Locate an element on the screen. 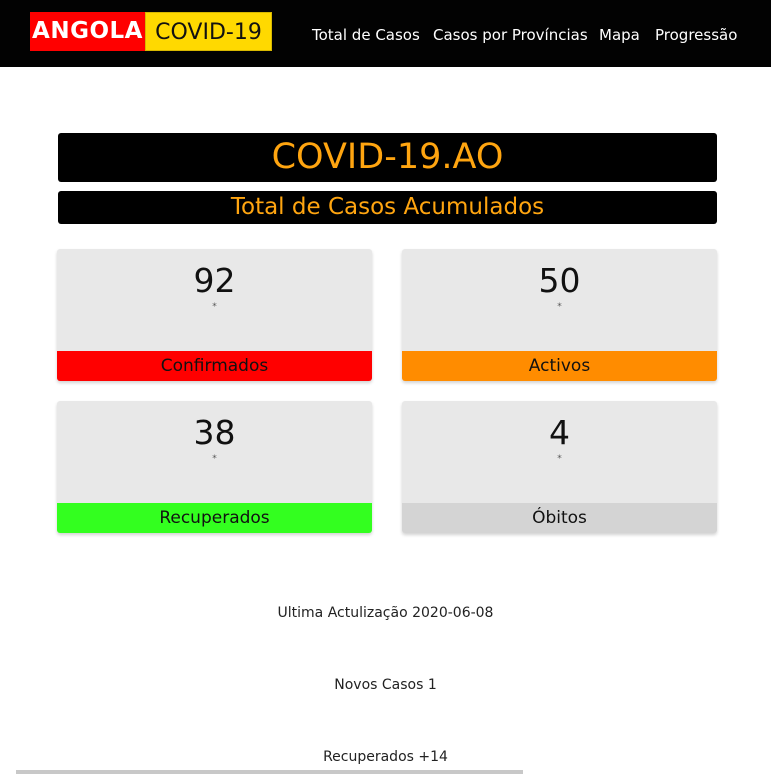 This screenshot has height=774, width=771. horizontal-scrollbar is located at coordinates (269, 772).